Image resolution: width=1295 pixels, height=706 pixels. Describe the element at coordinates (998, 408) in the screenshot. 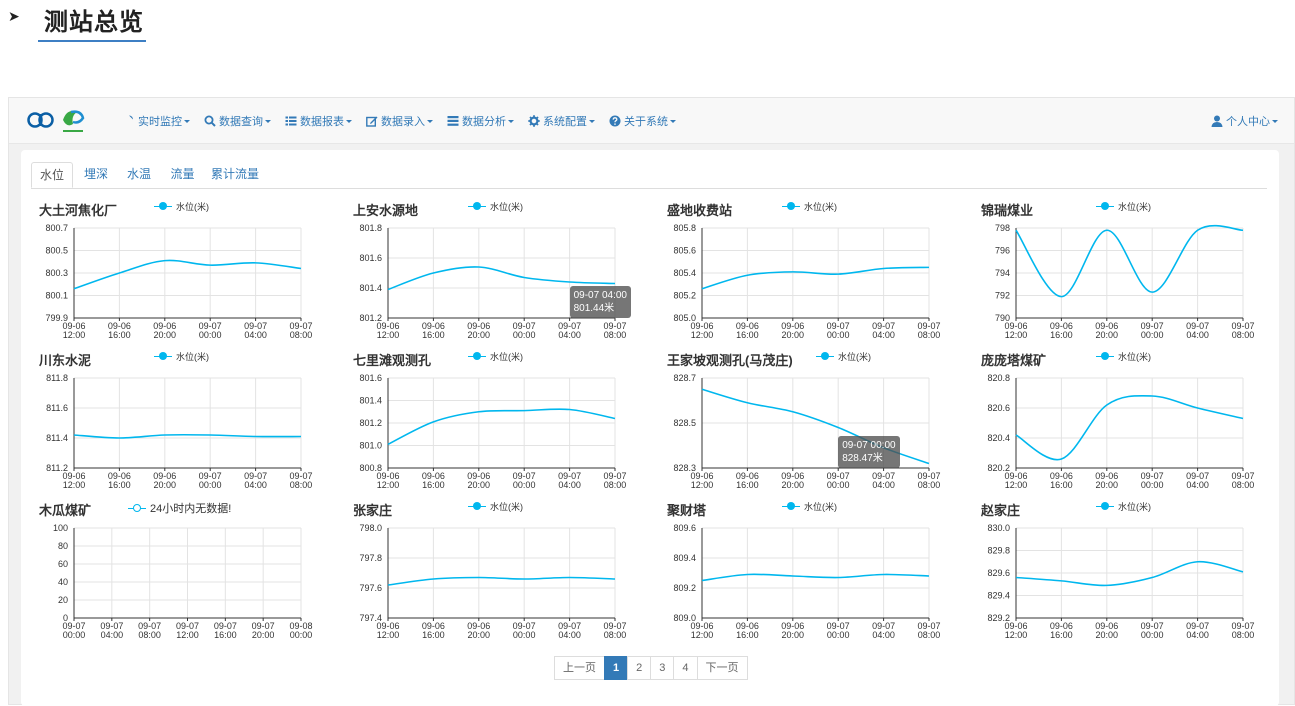

I see `y-tick-label: 820.6` at that location.